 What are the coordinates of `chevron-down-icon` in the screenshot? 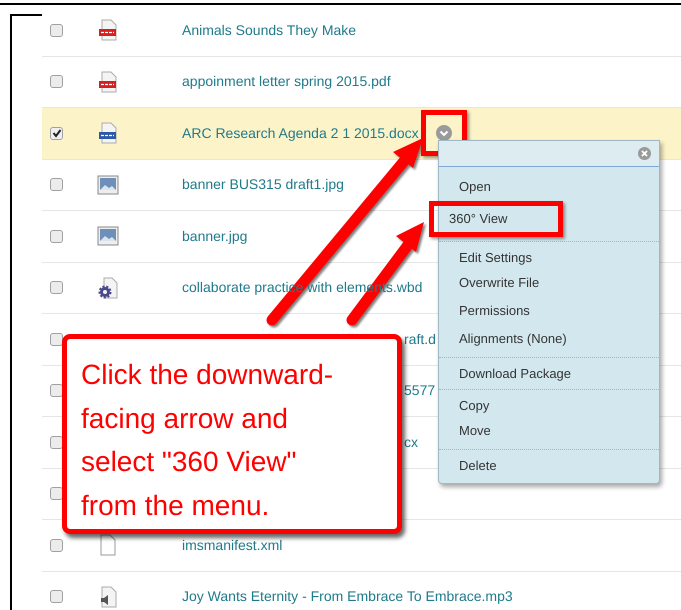 It's located at (444, 133).